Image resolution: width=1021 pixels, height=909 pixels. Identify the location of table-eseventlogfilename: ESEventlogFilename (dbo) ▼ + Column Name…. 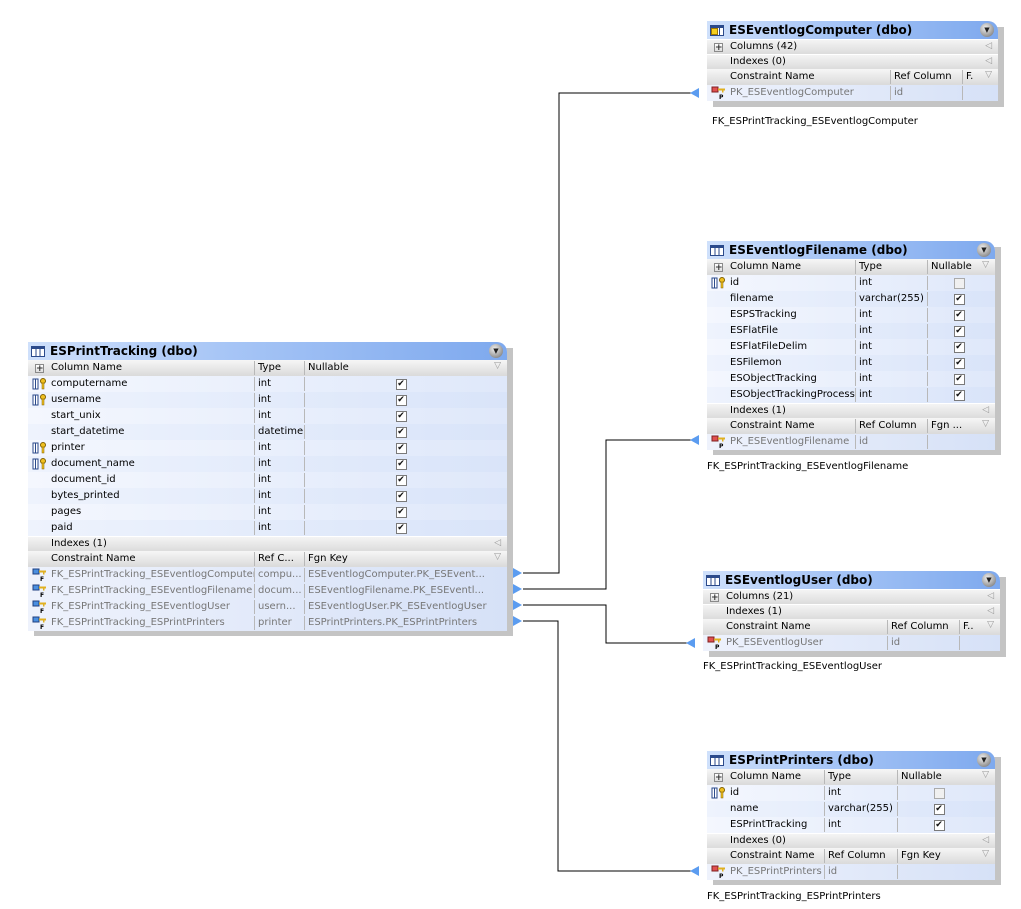
(854, 348).